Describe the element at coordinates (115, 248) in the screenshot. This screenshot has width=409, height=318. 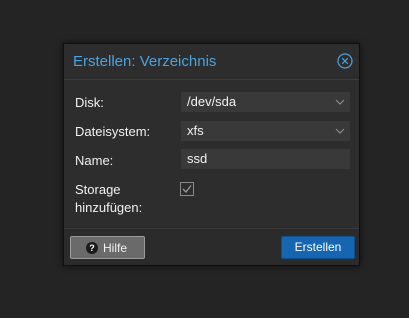
I see `help-button-label: Hilfe` at that location.